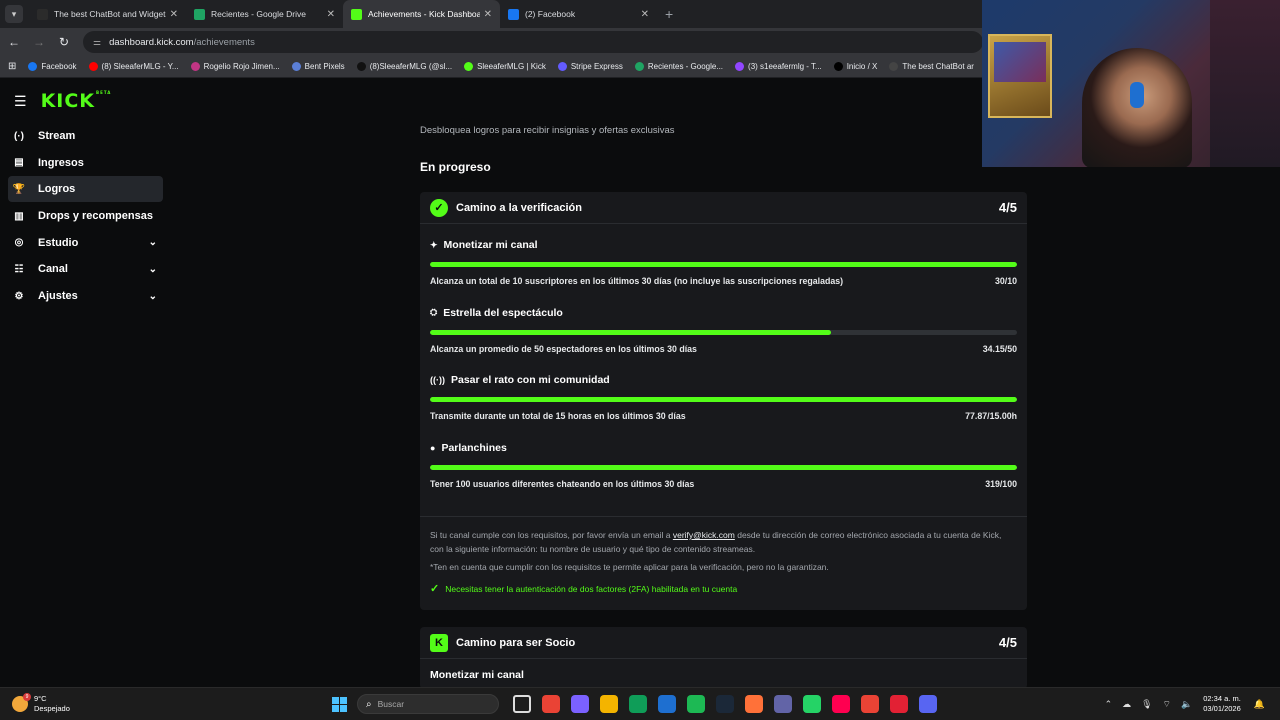 The image size is (1280, 720). I want to click on bookmark-item: Stripe Express, so click(590, 66).